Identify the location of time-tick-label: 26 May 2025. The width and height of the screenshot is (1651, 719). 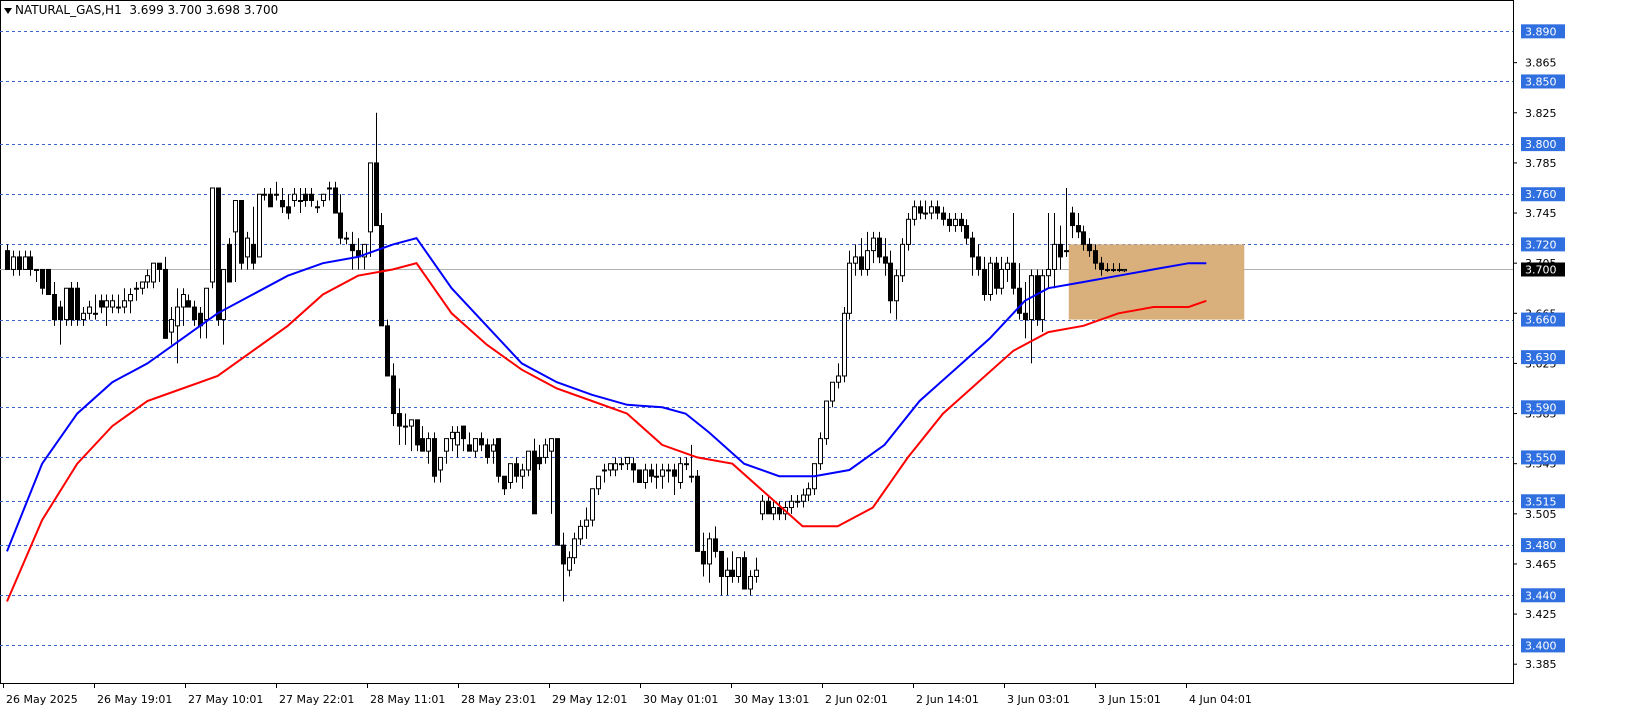
(42, 699).